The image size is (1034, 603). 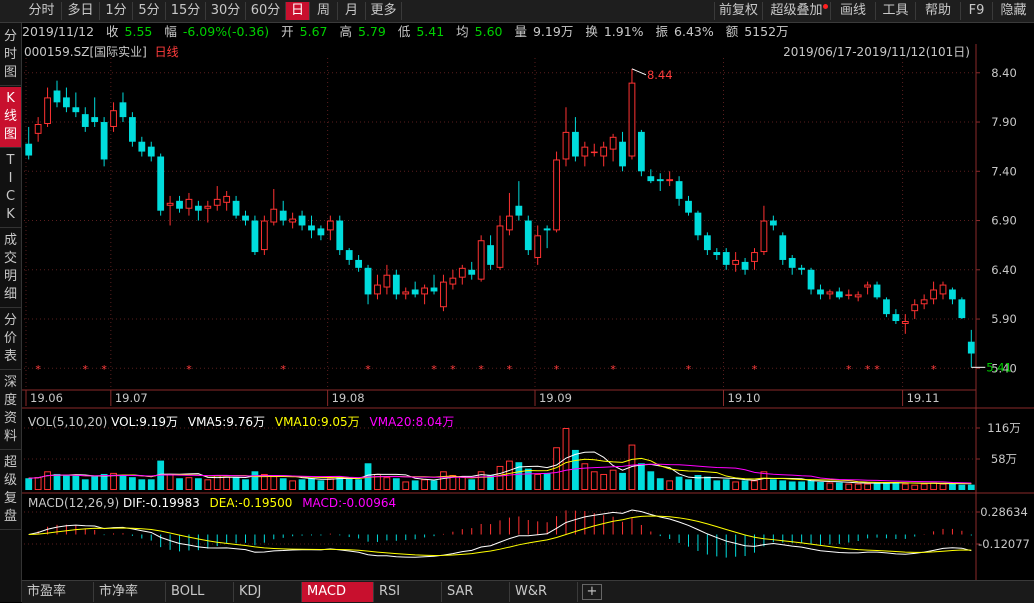 I want to click on max-price-label: 8.44, so click(x=660, y=75).